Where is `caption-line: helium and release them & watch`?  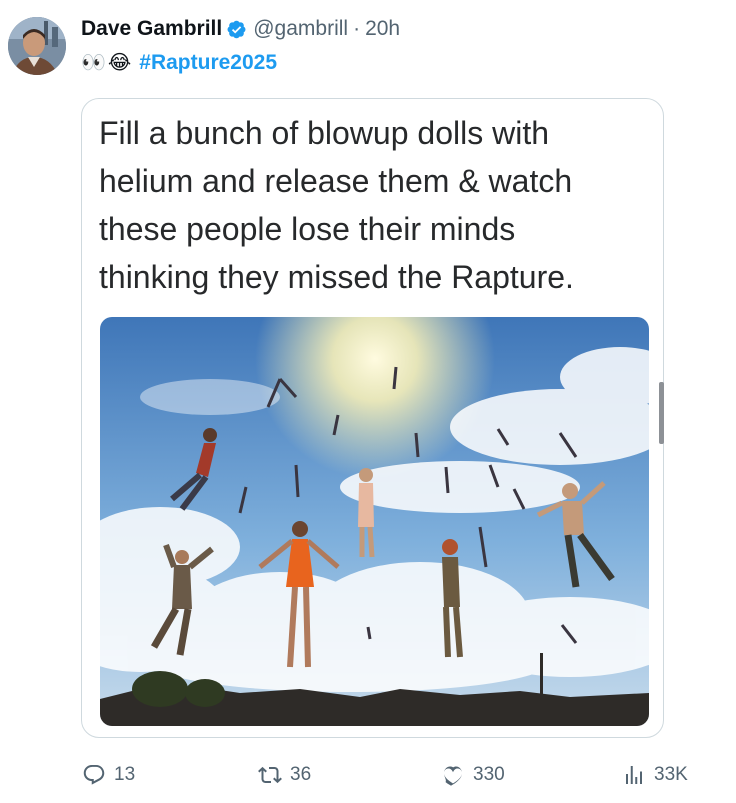
caption-line: helium and release them & watch is located at coordinates (336, 181).